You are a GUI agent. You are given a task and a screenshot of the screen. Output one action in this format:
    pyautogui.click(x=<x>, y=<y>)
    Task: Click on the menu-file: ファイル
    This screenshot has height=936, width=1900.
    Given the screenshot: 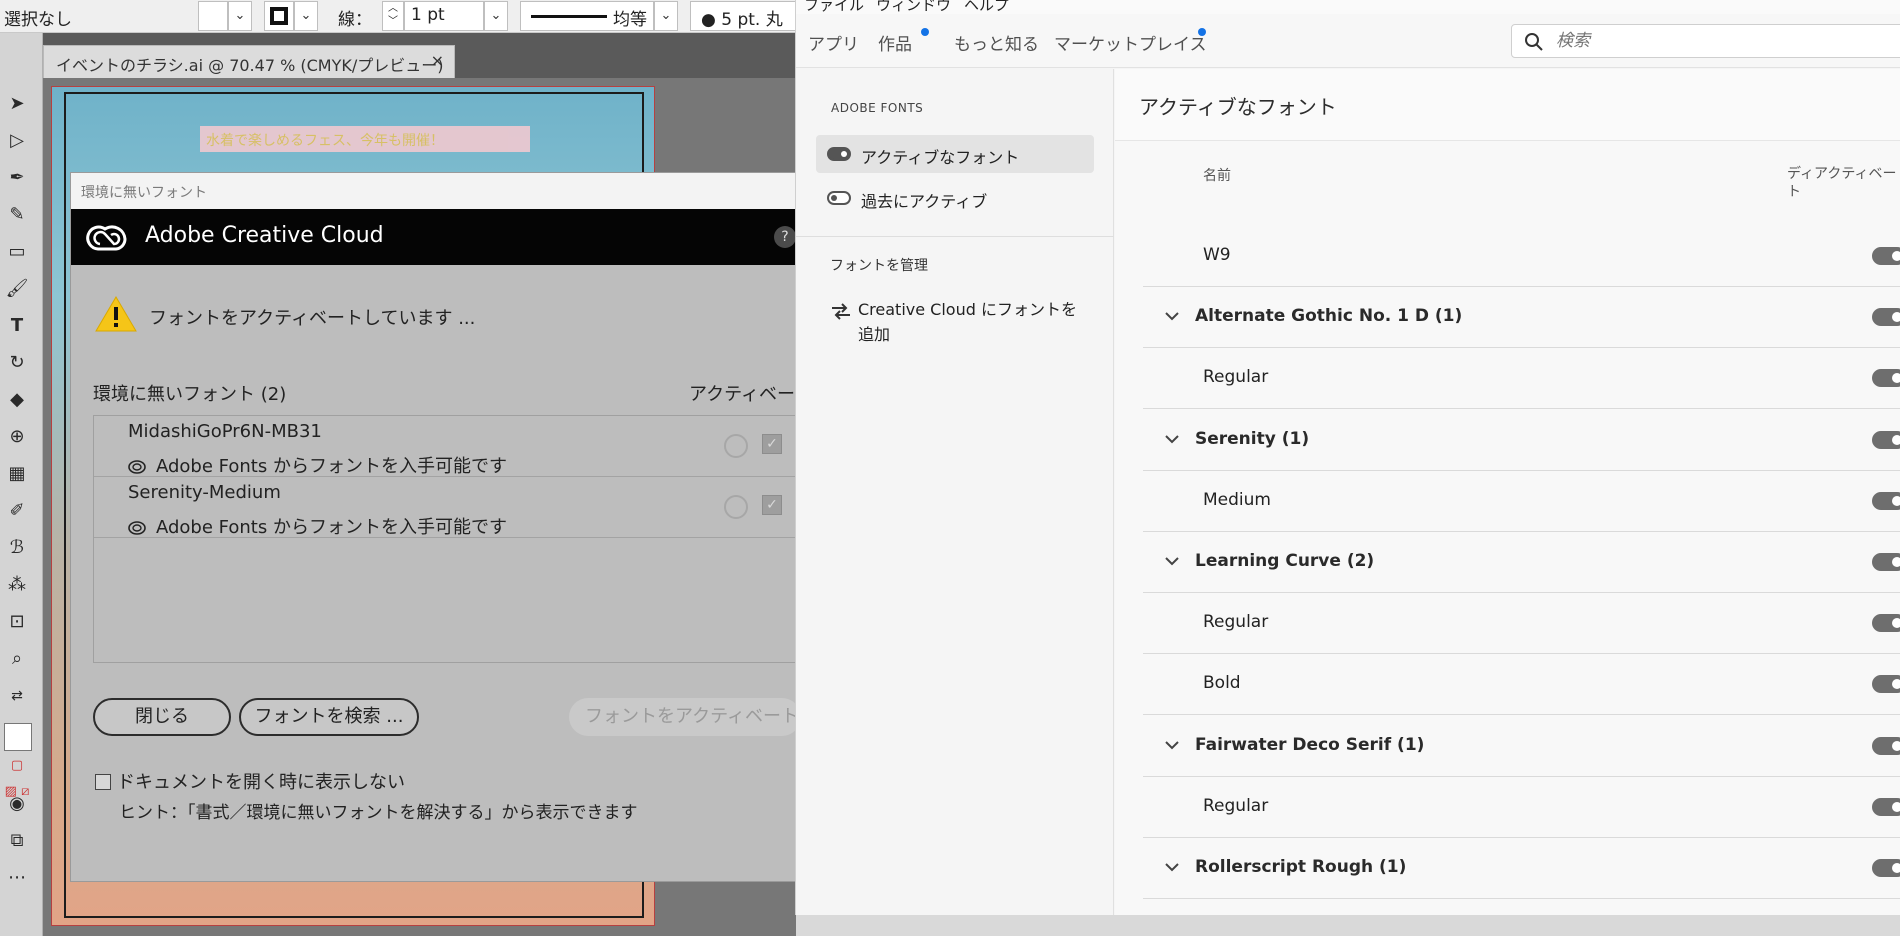 What is the action you would take?
    pyautogui.click(x=834, y=7)
    